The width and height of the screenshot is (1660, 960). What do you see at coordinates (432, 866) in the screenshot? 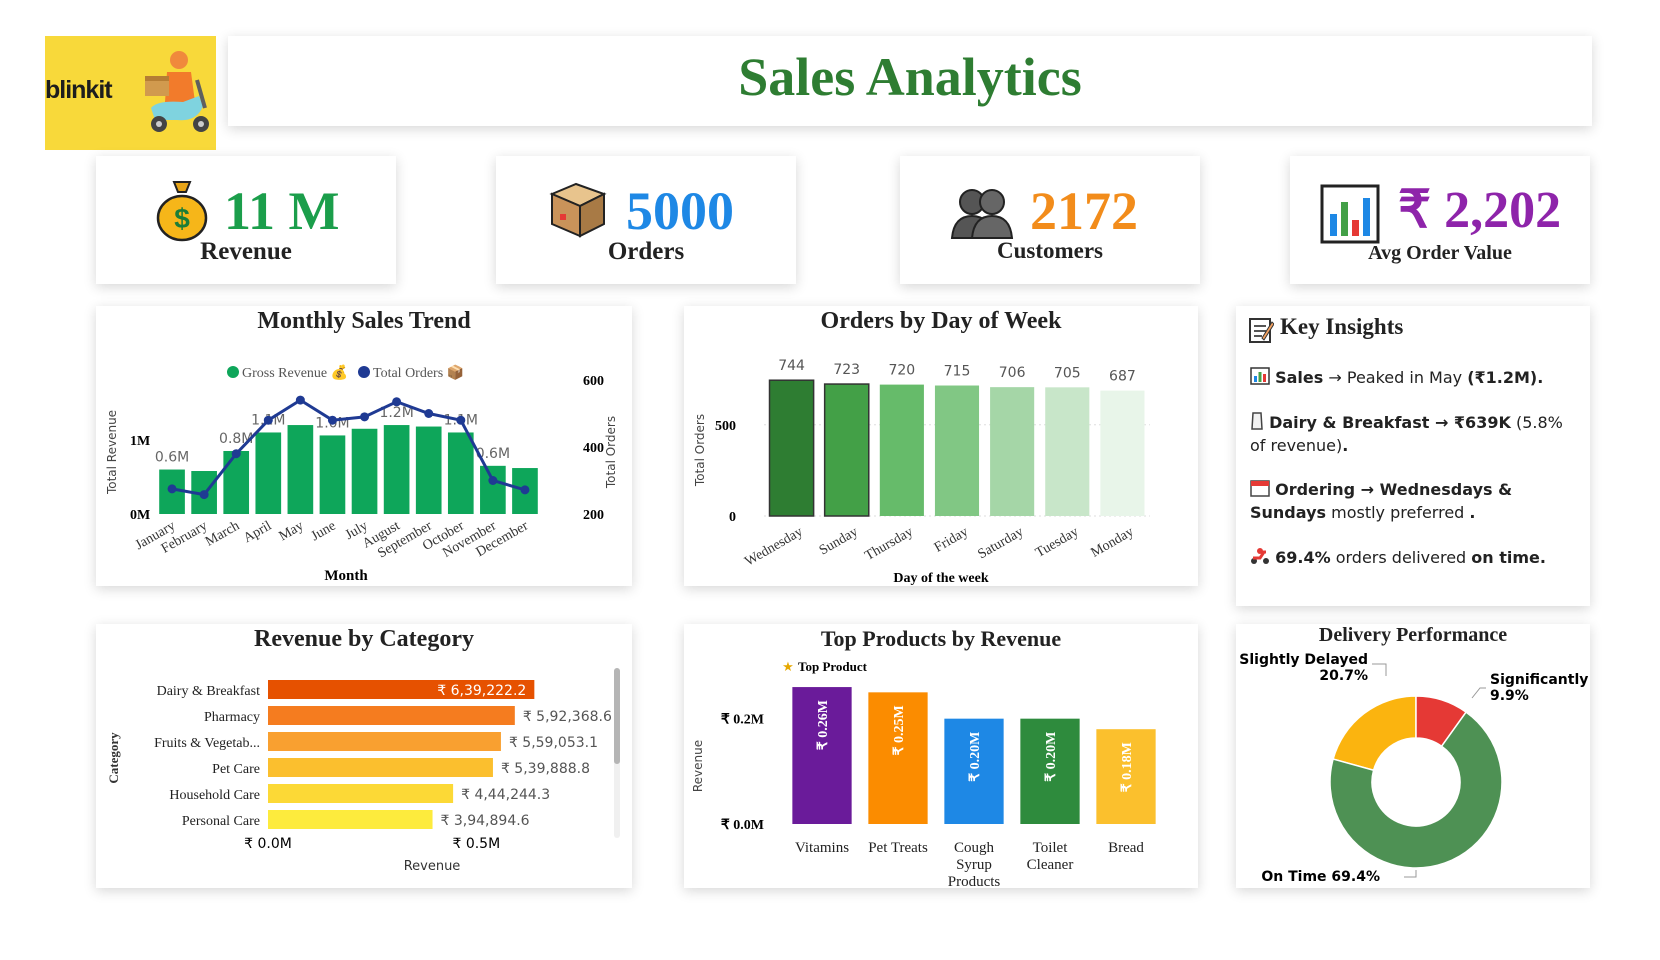
I see `x-axis-label: Revenue` at bounding box center [432, 866].